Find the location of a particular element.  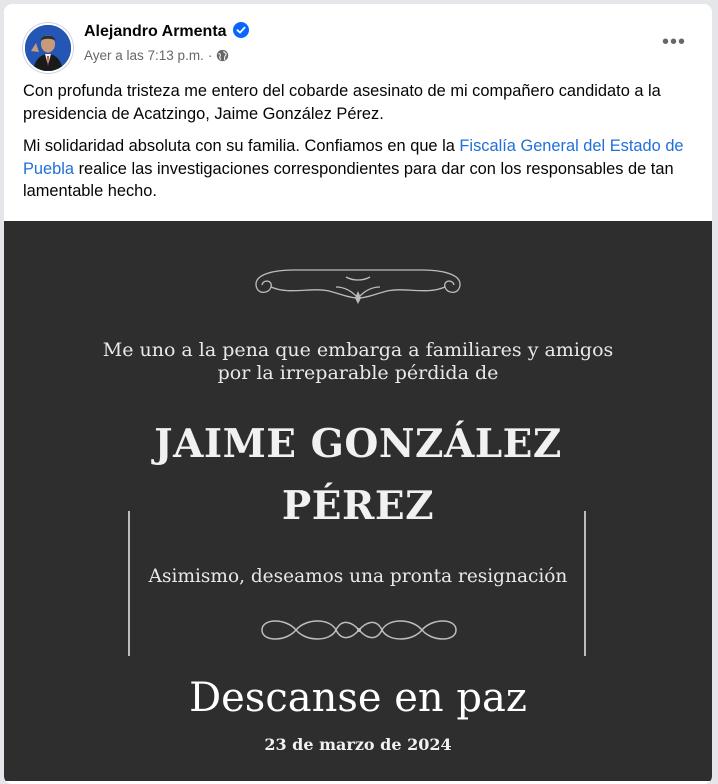

ornament-top-icon is located at coordinates (358, 286).